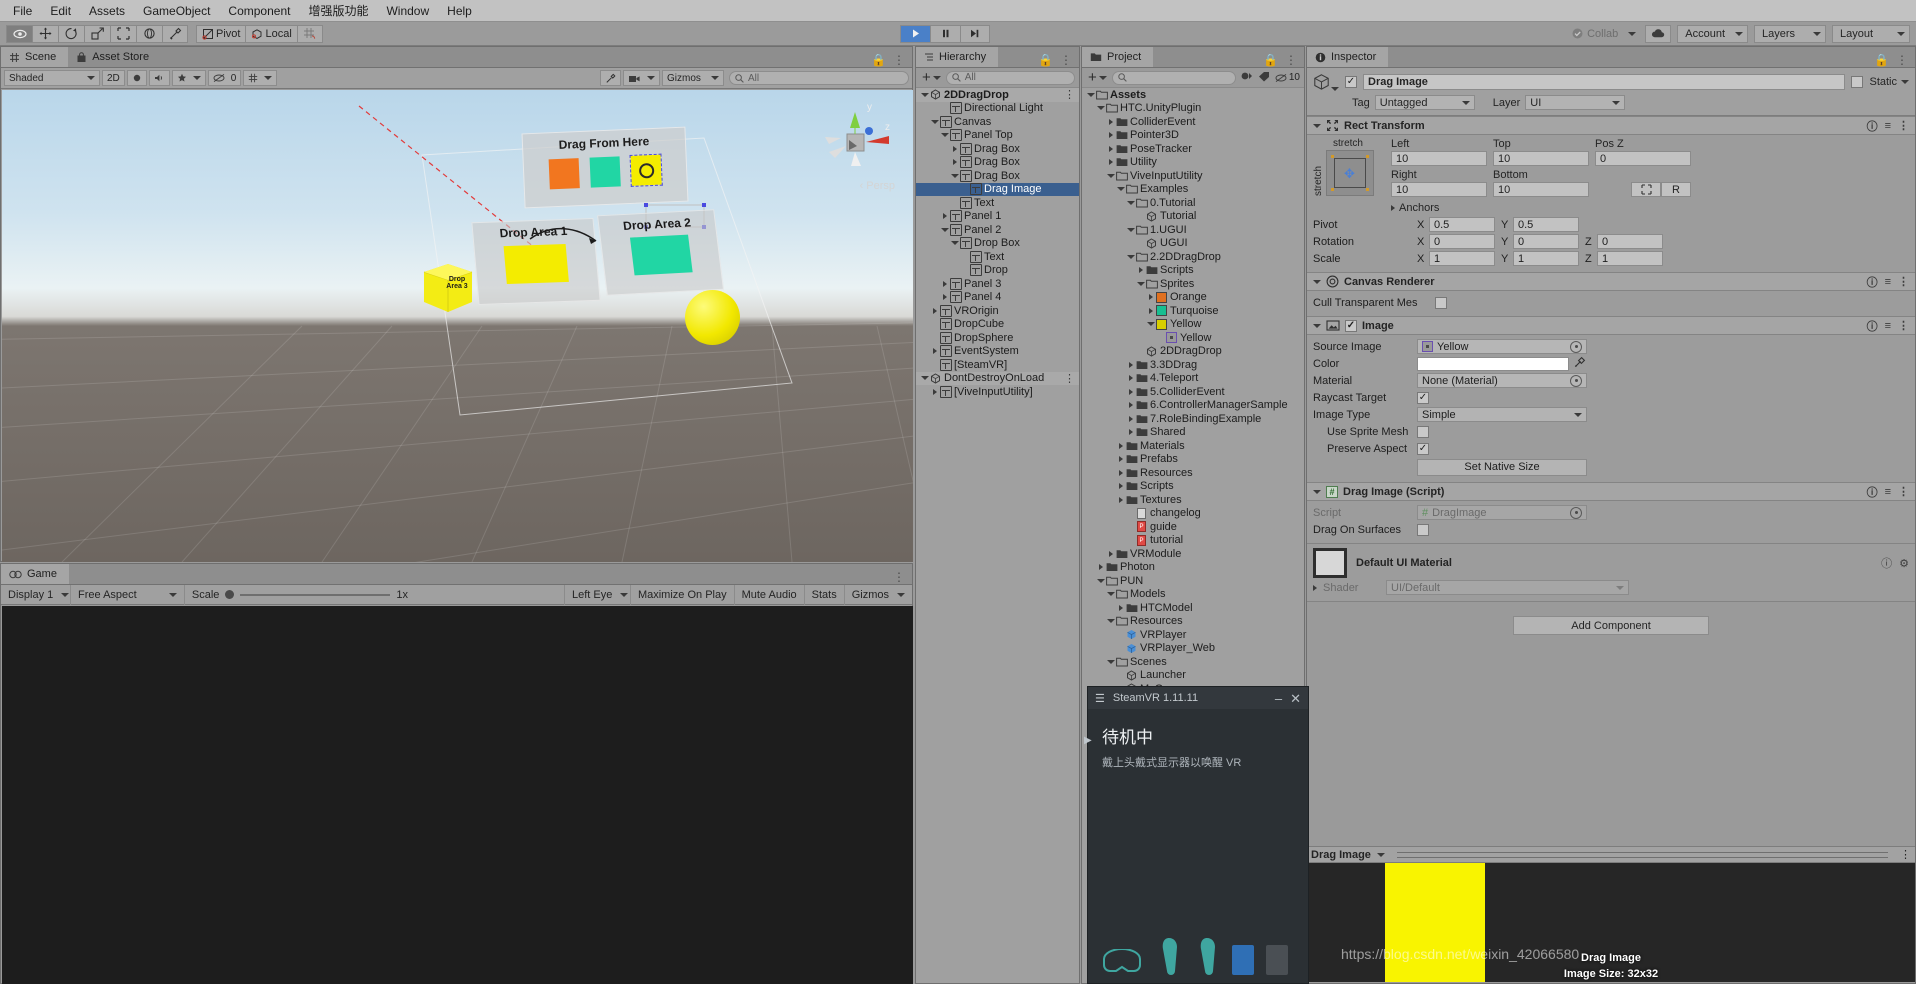  Describe the element at coordinates (641, 78) in the screenshot. I see `scene-camera-button` at that location.